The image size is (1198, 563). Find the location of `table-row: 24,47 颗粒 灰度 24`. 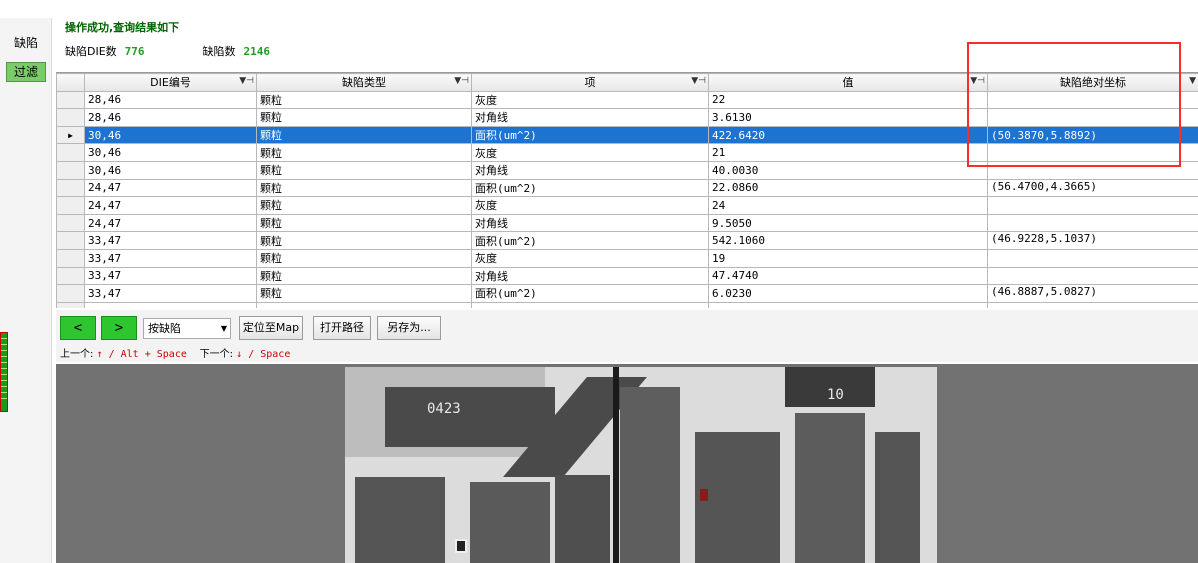

table-row: 24,47 颗粒 灰度 24 is located at coordinates (627, 205).